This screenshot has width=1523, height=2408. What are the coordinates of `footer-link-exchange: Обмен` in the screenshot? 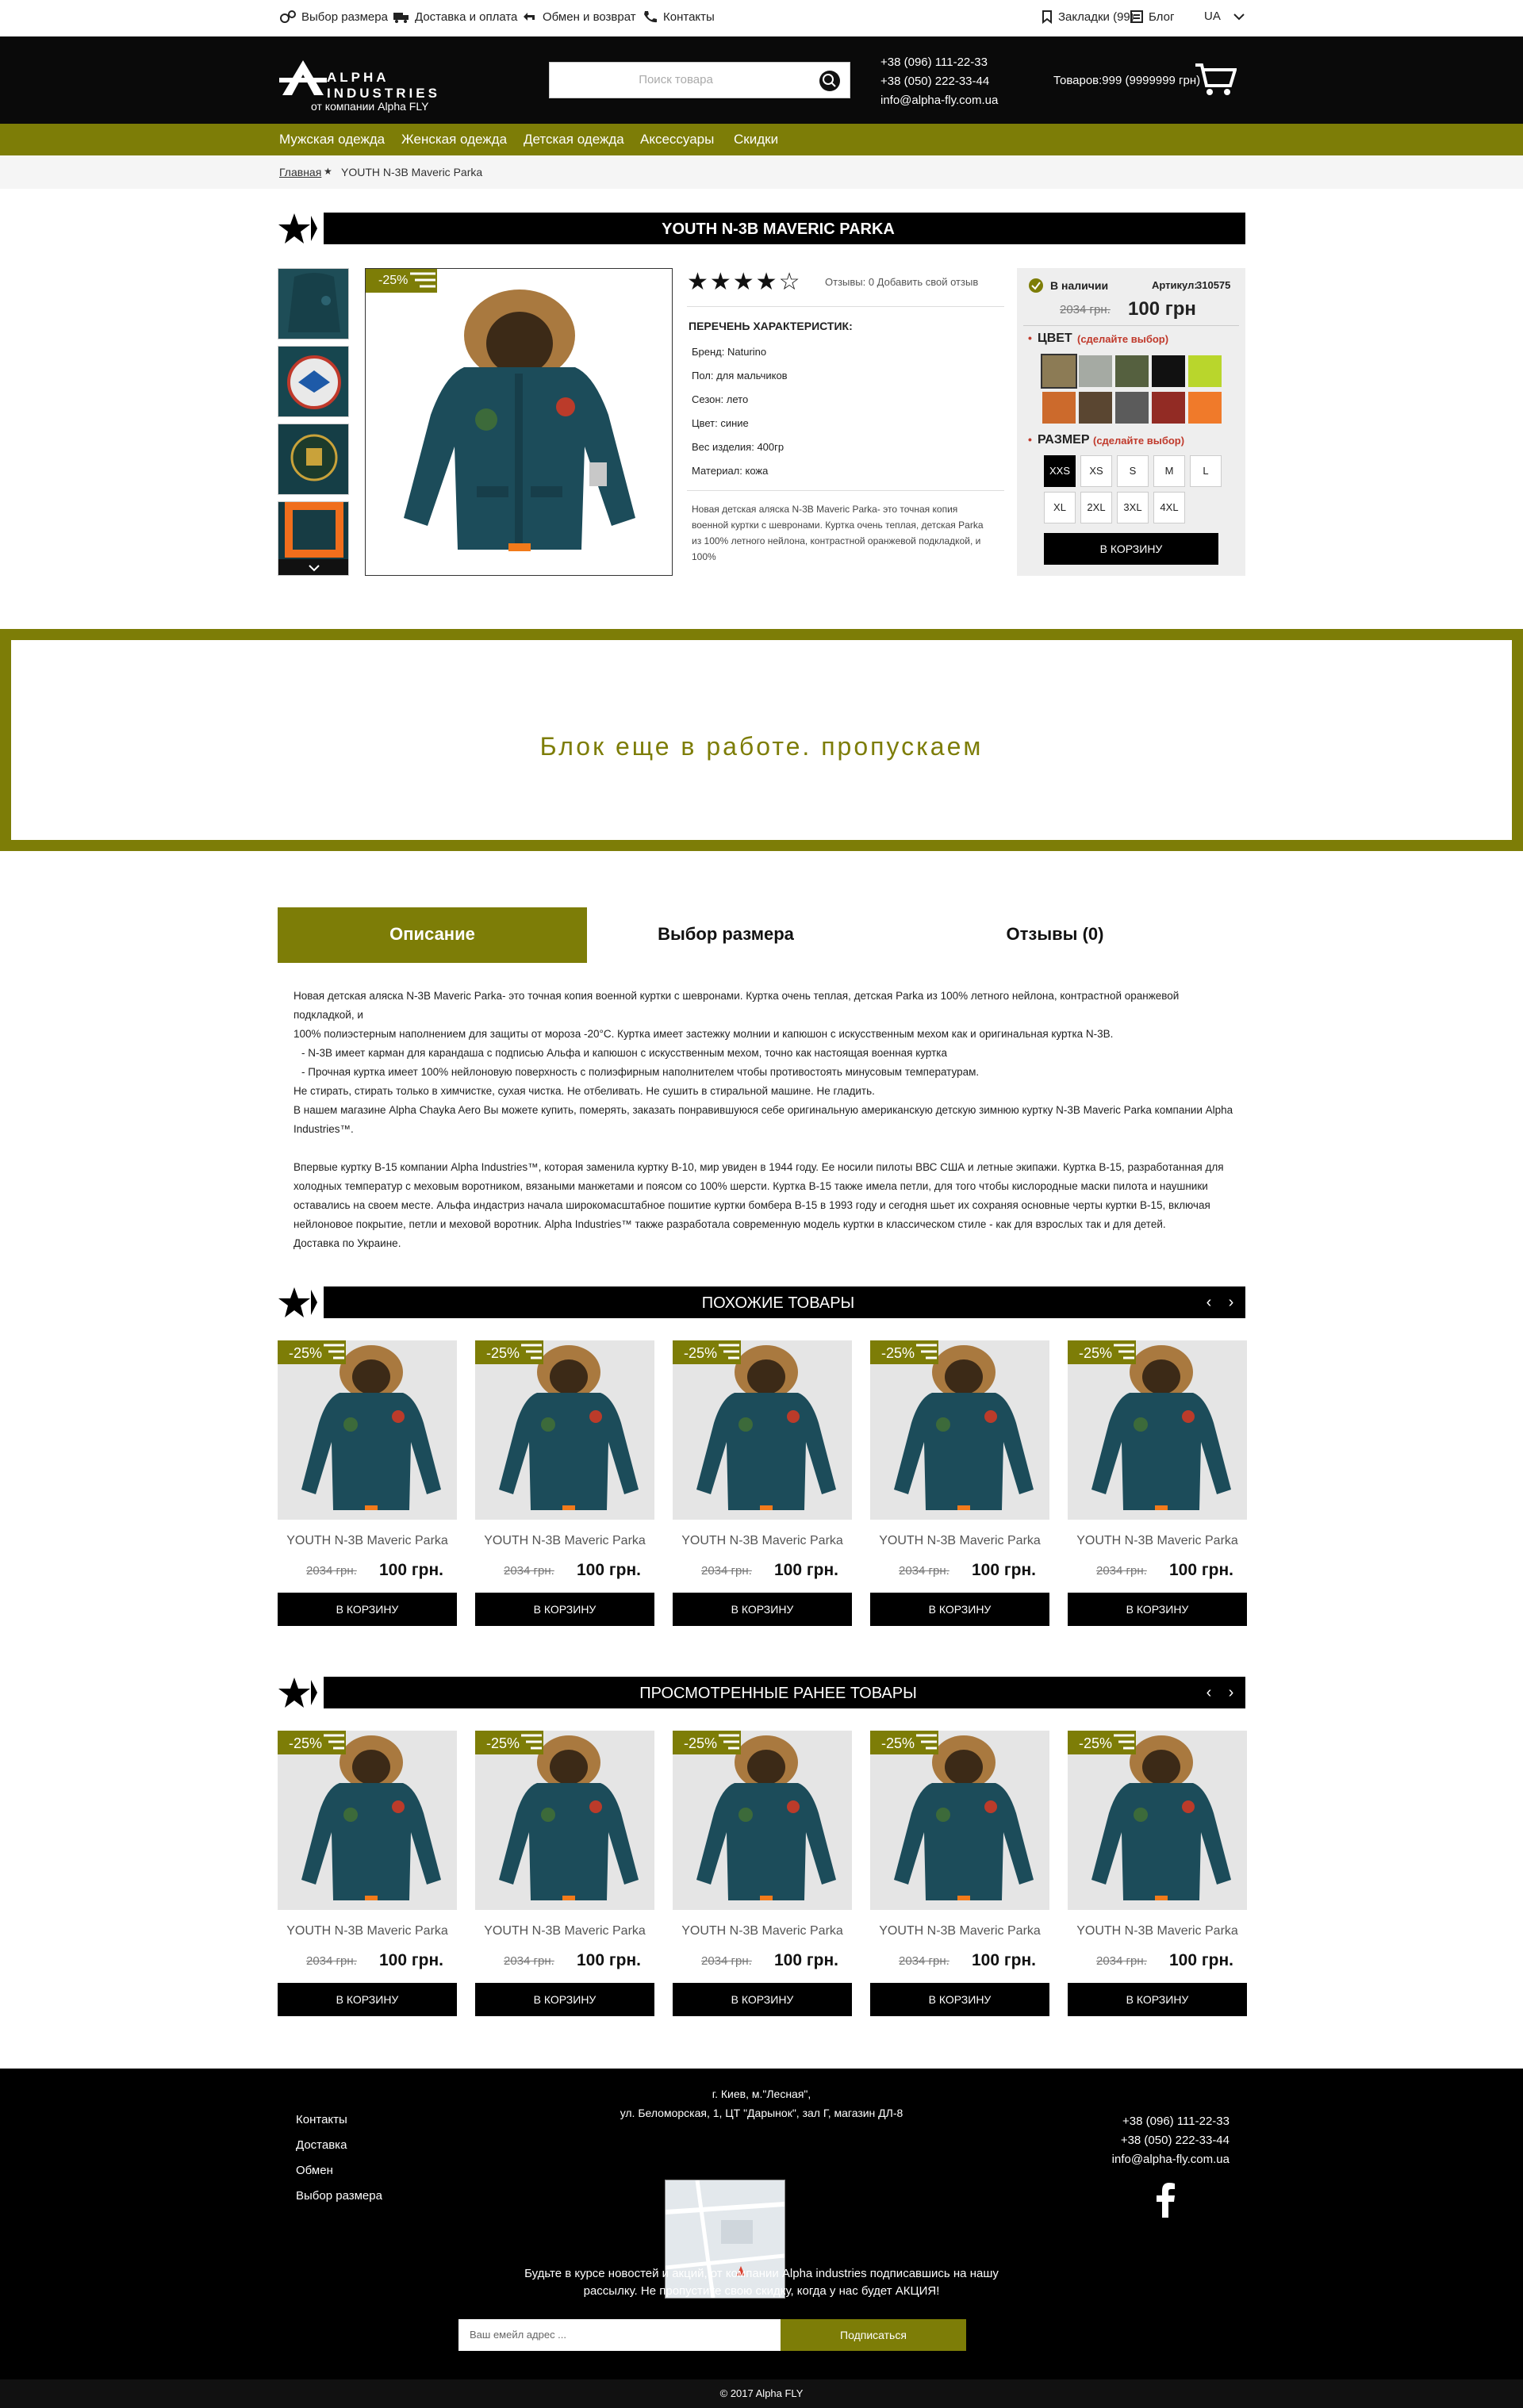 It's located at (314, 2170).